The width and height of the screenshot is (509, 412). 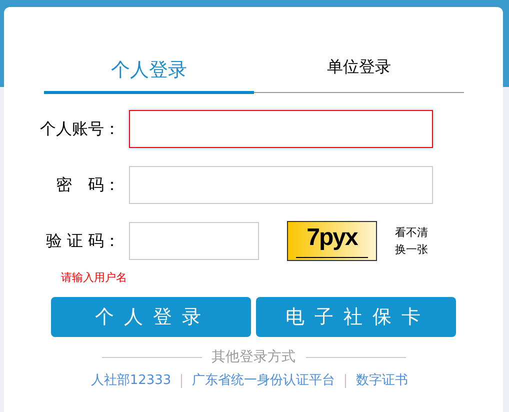 What do you see at coordinates (411, 232) in the screenshot?
I see `refresh-captcha-link: 看不清` at bounding box center [411, 232].